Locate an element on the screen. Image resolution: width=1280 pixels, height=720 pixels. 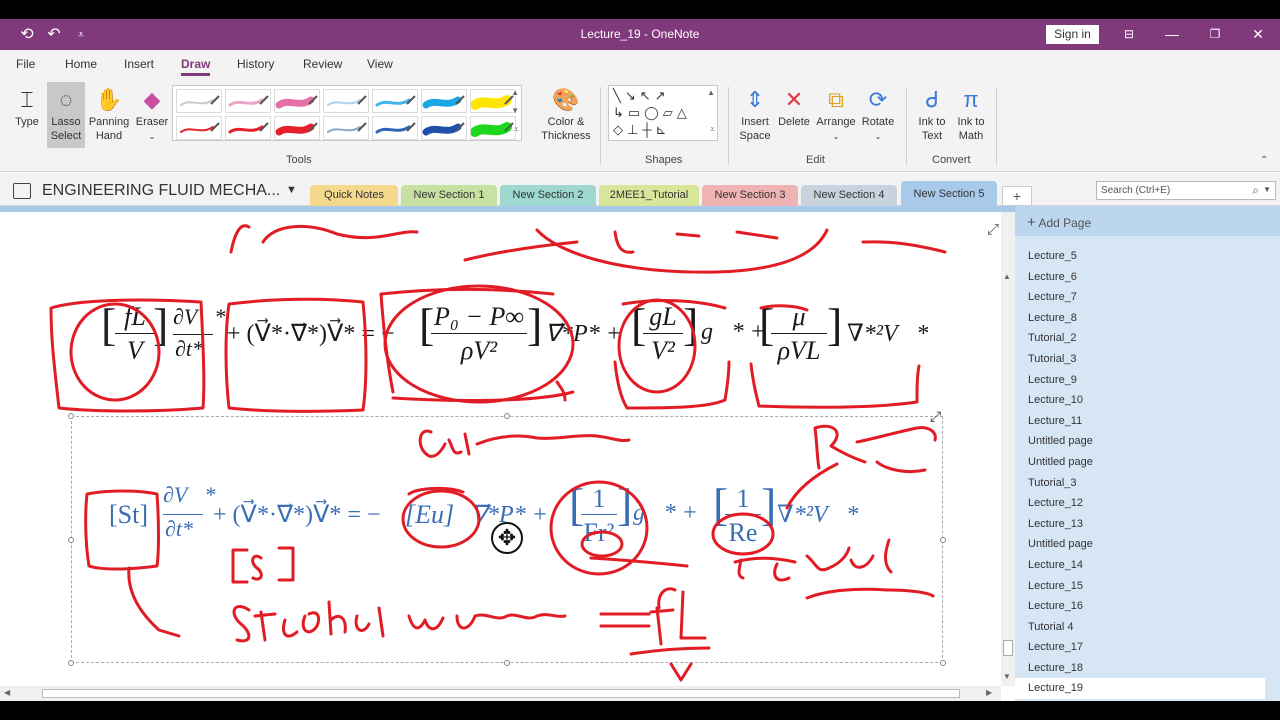
ink-to-math-button: π Ink to Math is located at coordinates (971, 114).